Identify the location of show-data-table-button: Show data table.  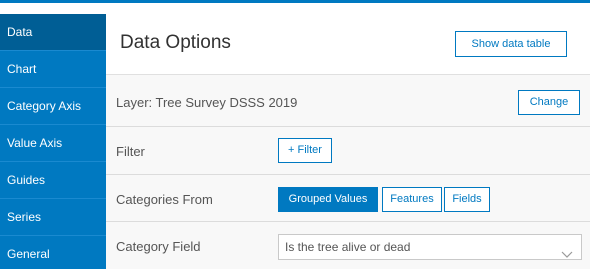
(511, 44).